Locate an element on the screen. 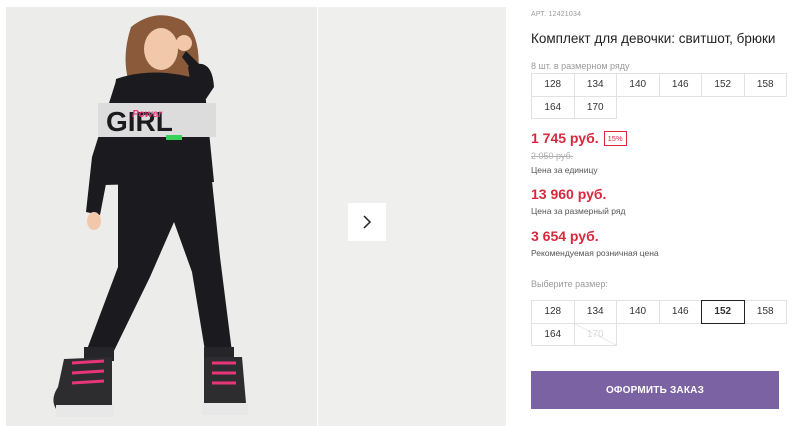 The image size is (800, 426). unit-price-block: 1 745 руб. 15% is located at coordinates (579, 138).